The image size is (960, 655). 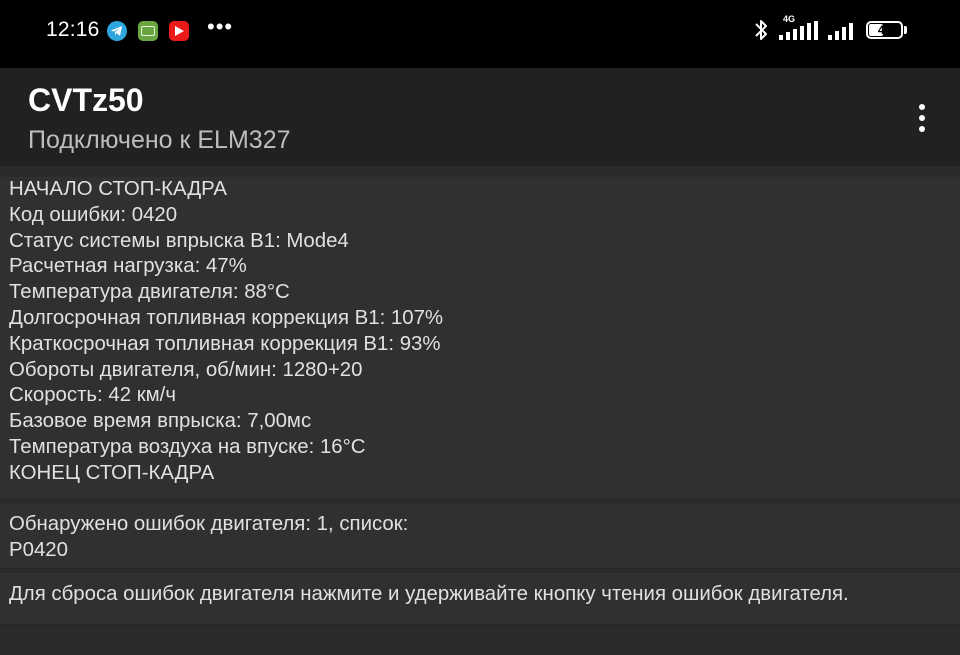 What do you see at coordinates (73, 29) in the screenshot?
I see `clock: 12:16` at bounding box center [73, 29].